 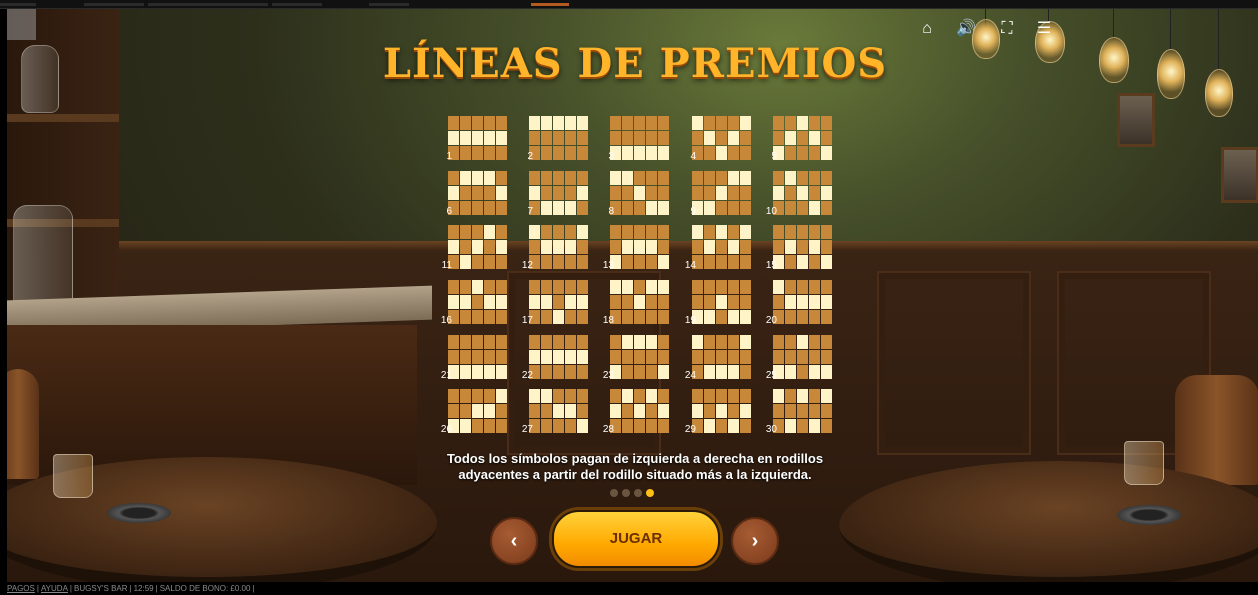 I want to click on payline-22: 22, so click(x=555, y=358).